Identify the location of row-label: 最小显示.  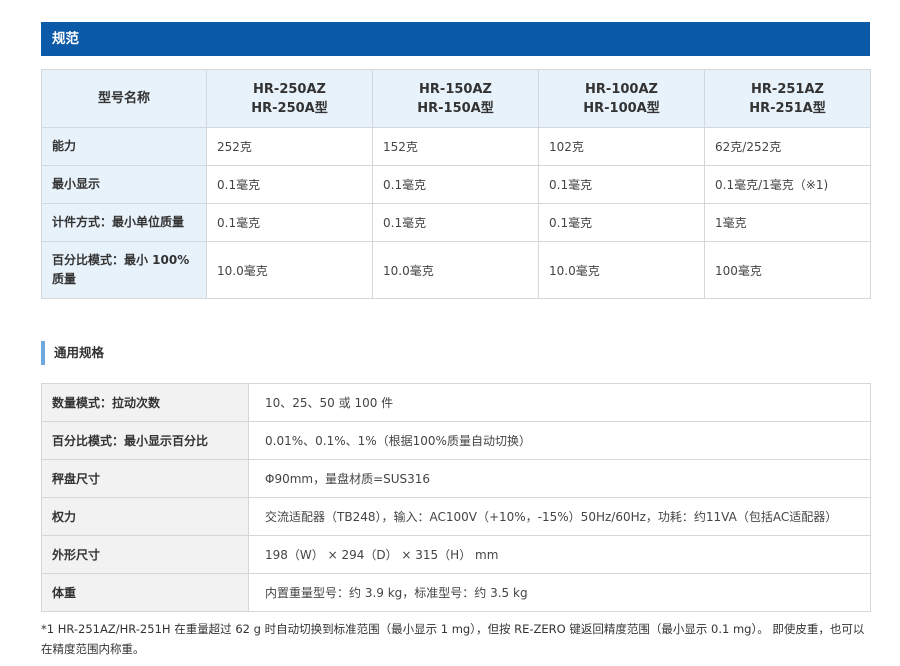
(124, 184).